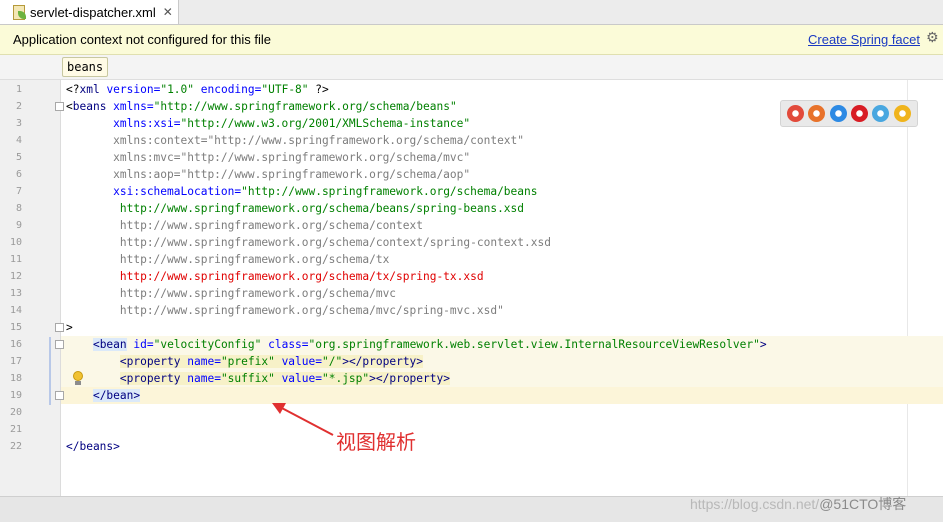  What do you see at coordinates (207, 344) in the screenshot?
I see `code-token: "velocityConfig"` at bounding box center [207, 344].